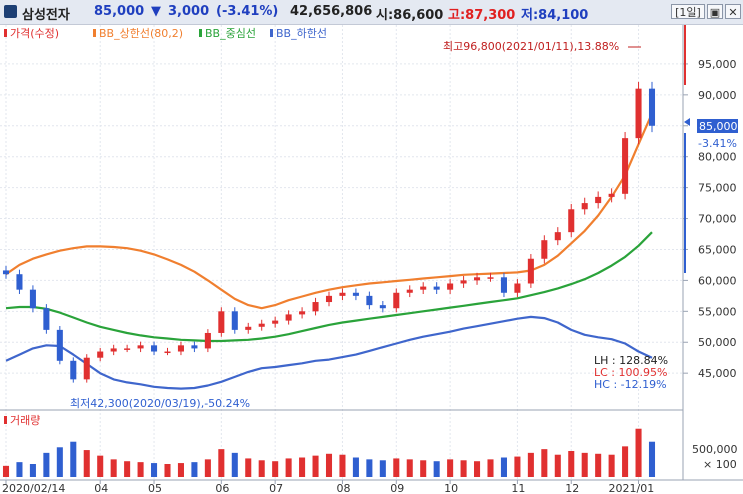  Describe the element at coordinates (119, 11) in the screenshot. I see `current-price: 85,000` at that location.